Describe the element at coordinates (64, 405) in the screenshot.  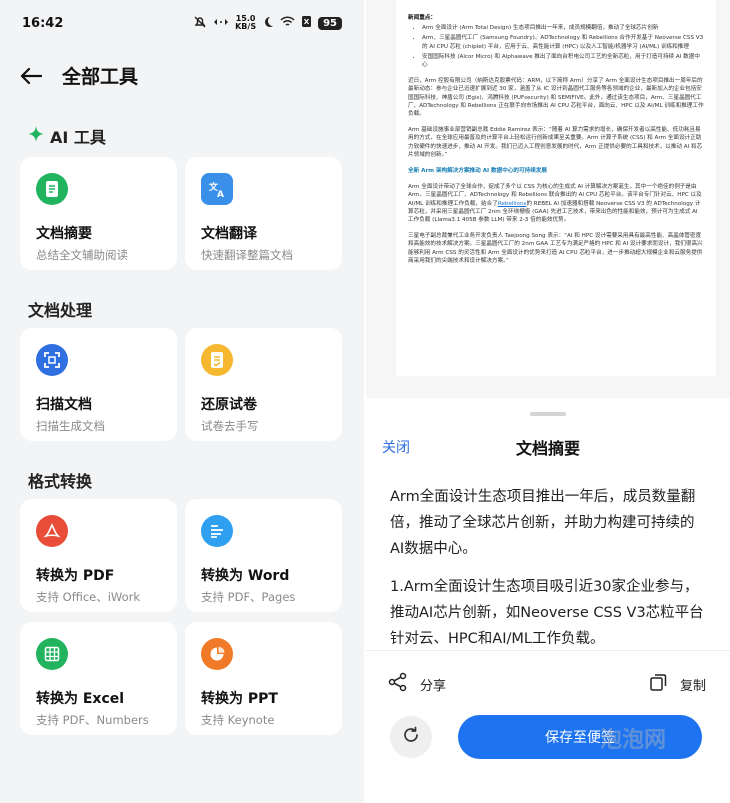
I see `card-title: 扫描文档` at that location.